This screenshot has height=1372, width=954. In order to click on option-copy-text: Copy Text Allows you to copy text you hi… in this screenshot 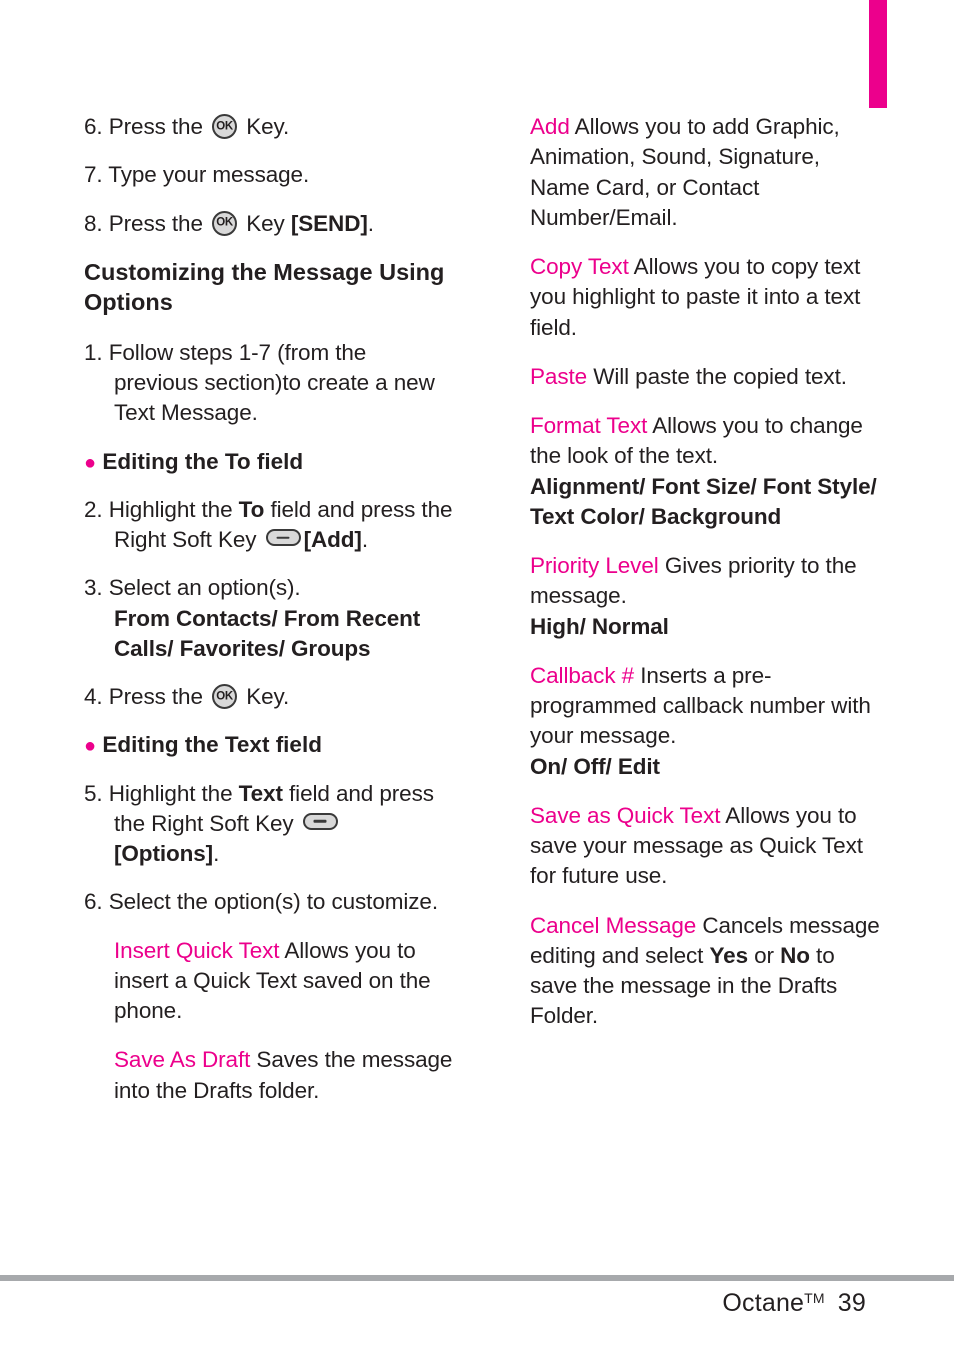, I will do `click(707, 297)`.